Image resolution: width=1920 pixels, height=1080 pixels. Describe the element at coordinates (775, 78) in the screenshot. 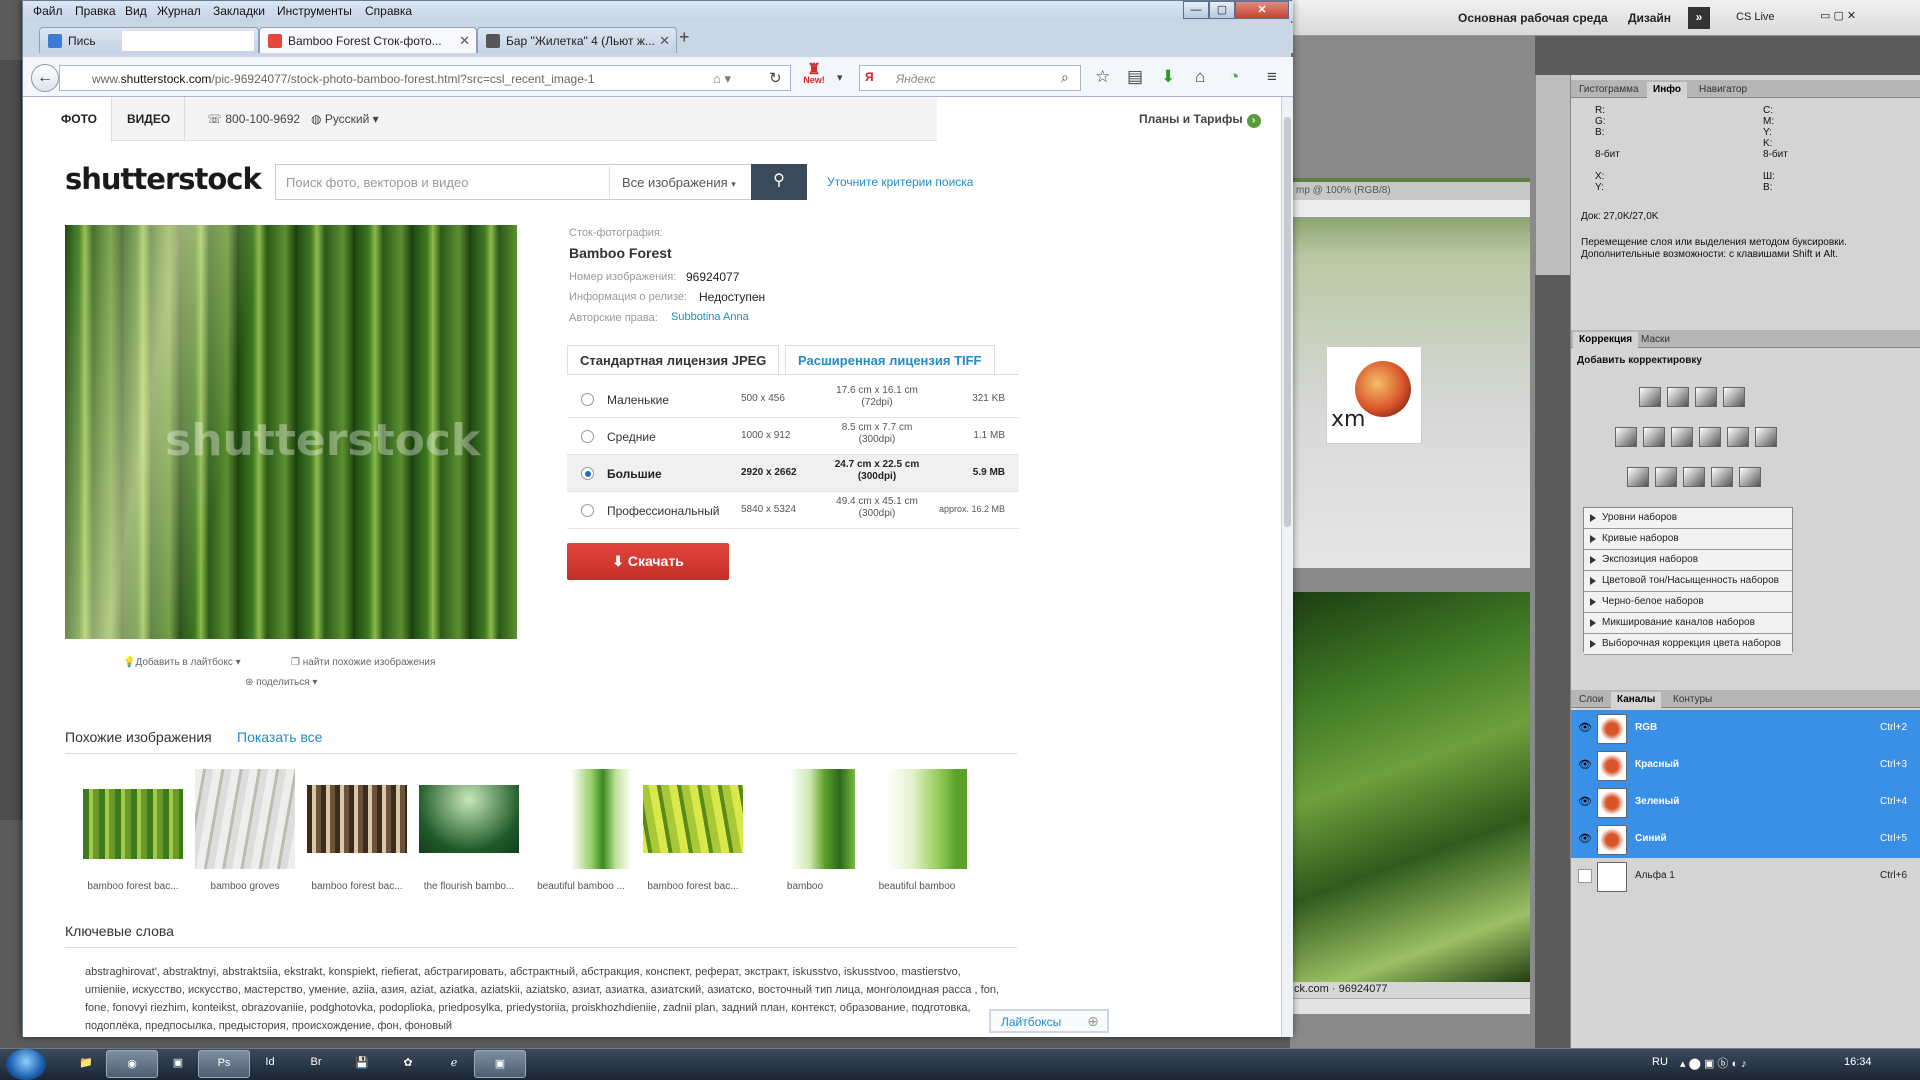

I see `reload-icon: ↻` at that location.